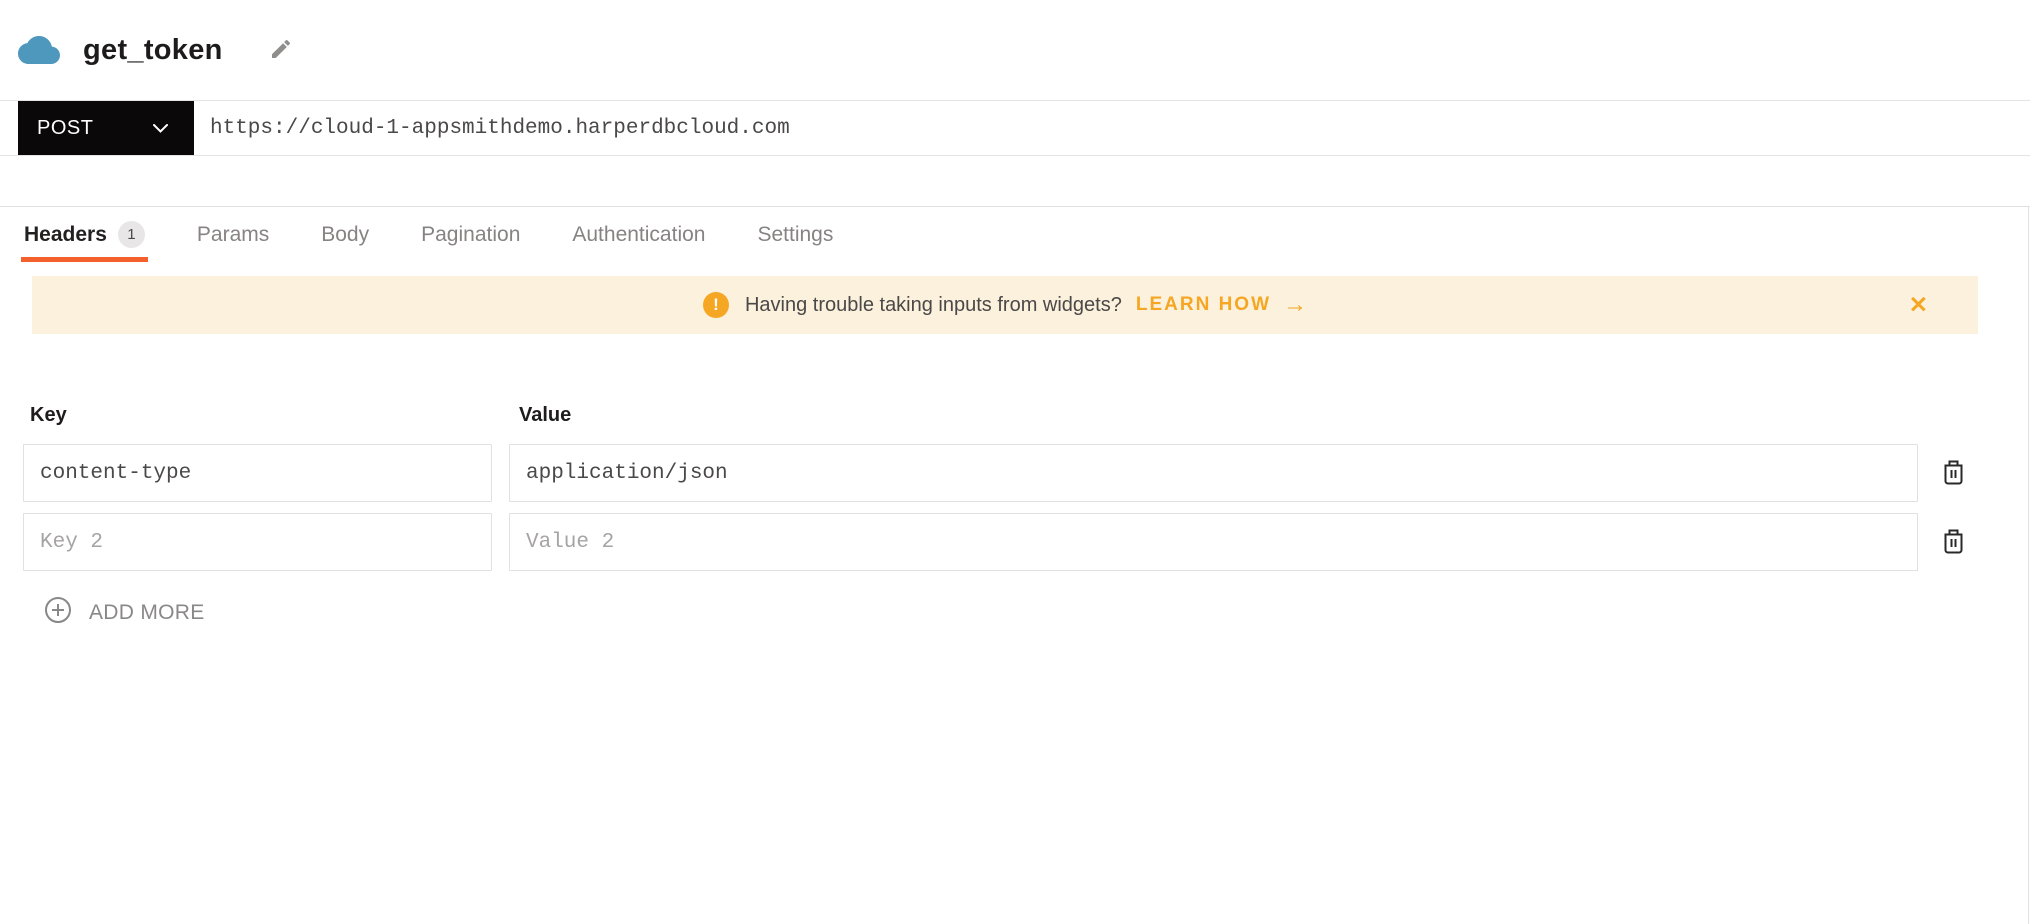  I want to click on tab-label: Params, so click(233, 234).